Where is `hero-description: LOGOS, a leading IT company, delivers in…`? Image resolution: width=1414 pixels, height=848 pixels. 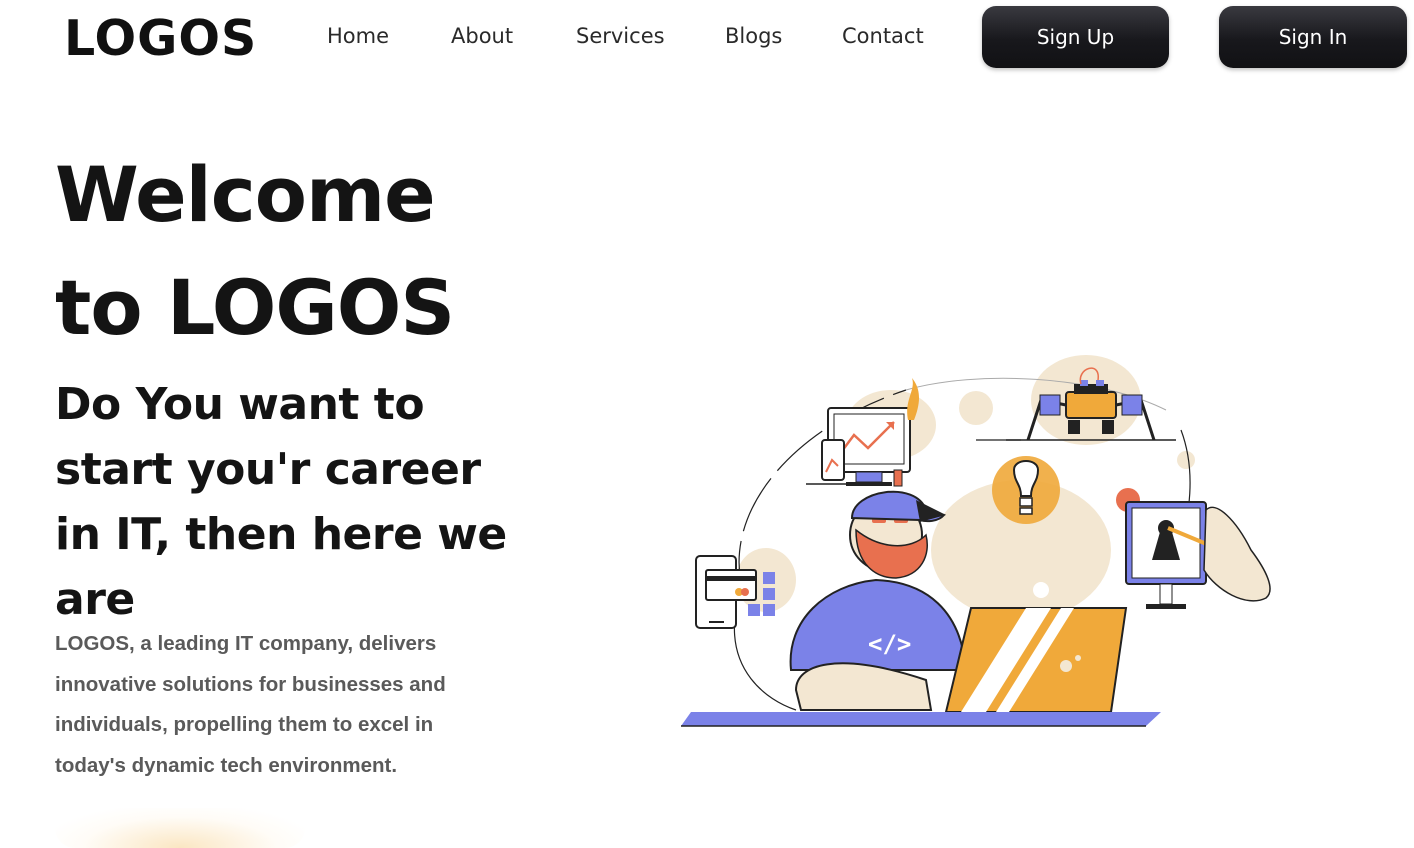 hero-description: LOGOS, a leading IT company, delivers in… is located at coordinates (250, 704).